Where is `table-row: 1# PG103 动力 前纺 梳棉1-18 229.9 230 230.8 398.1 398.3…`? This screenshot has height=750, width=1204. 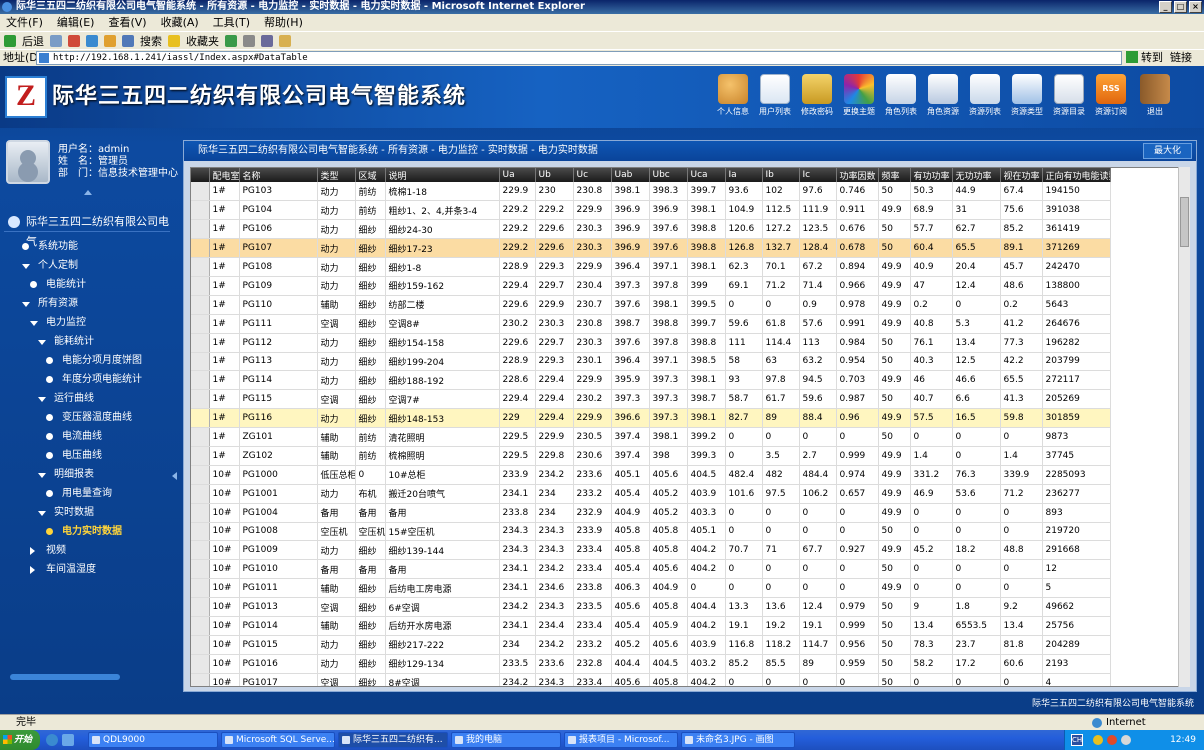 table-row: 1# PG103 动力 前纺 梳棉1-18 229.9 230 230.8 398.1 398.3… is located at coordinates (651, 192).